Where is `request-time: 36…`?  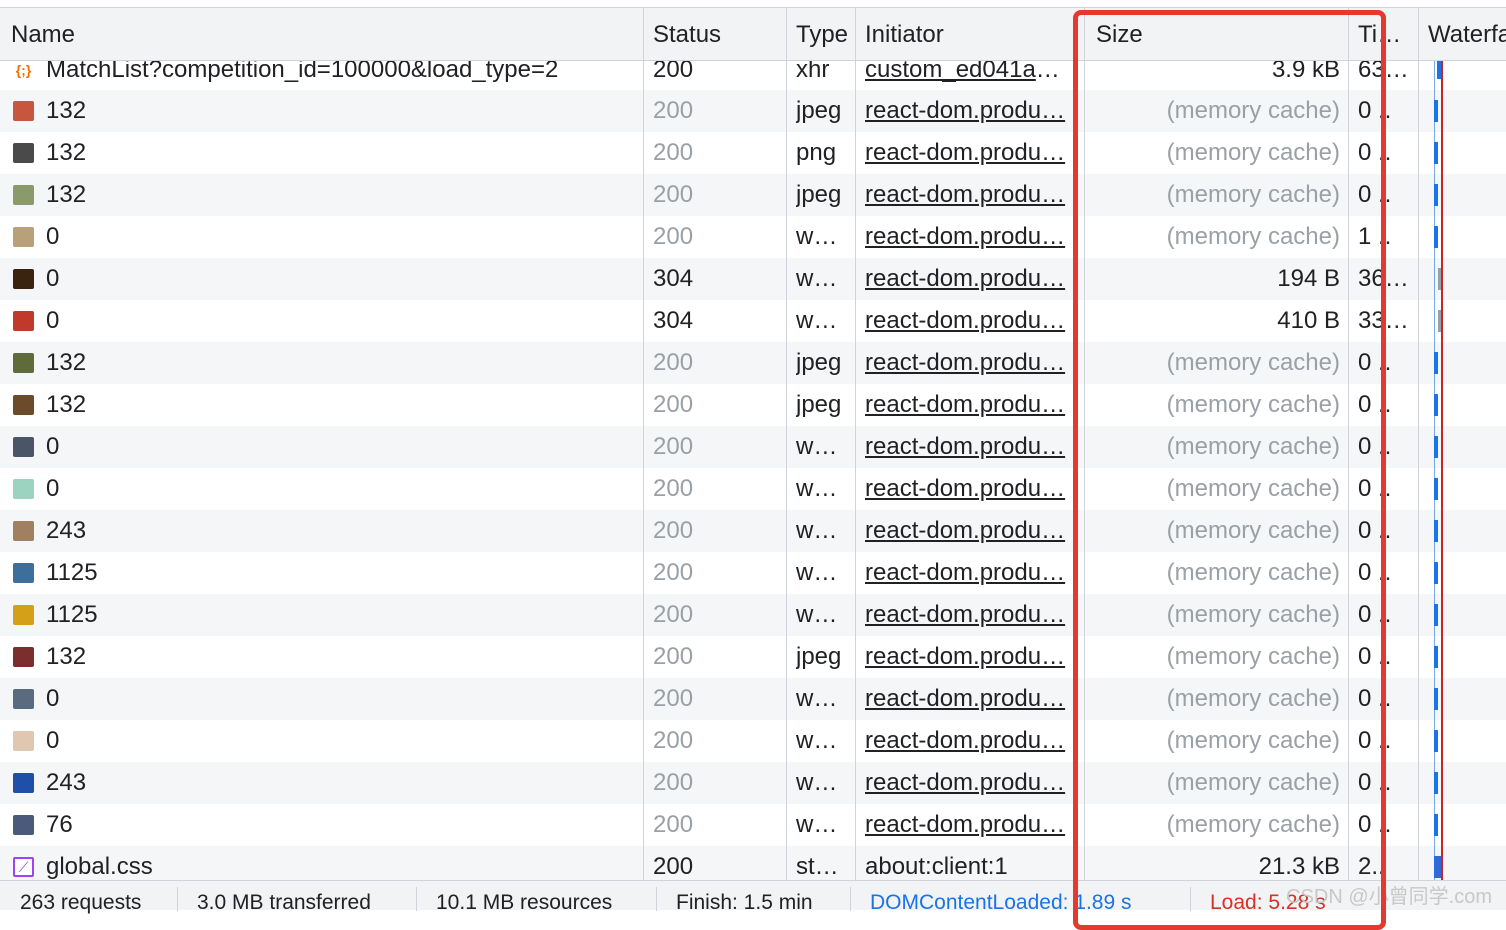 request-time: 36… is located at coordinates (1383, 278).